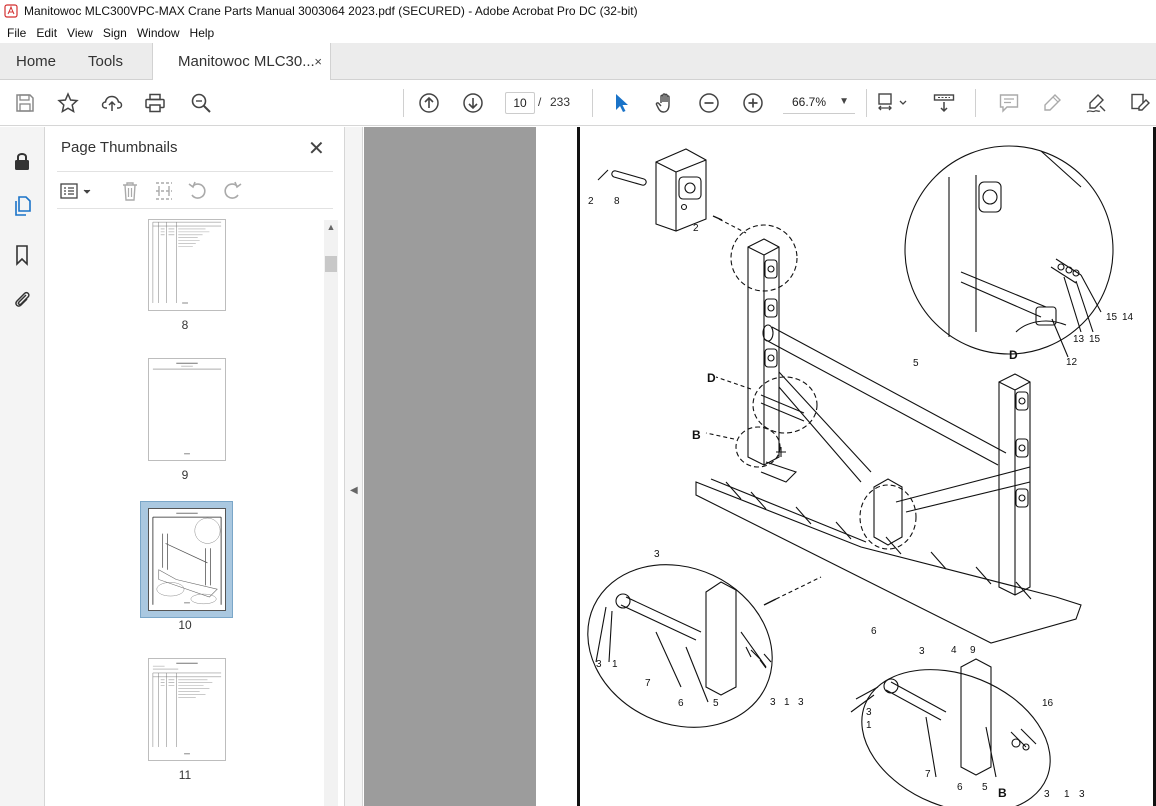 Image resolution: width=1156 pixels, height=806 pixels. Describe the element at coordinates (1002, 793) in the screenshot. I see `callout-label: B` at that location.